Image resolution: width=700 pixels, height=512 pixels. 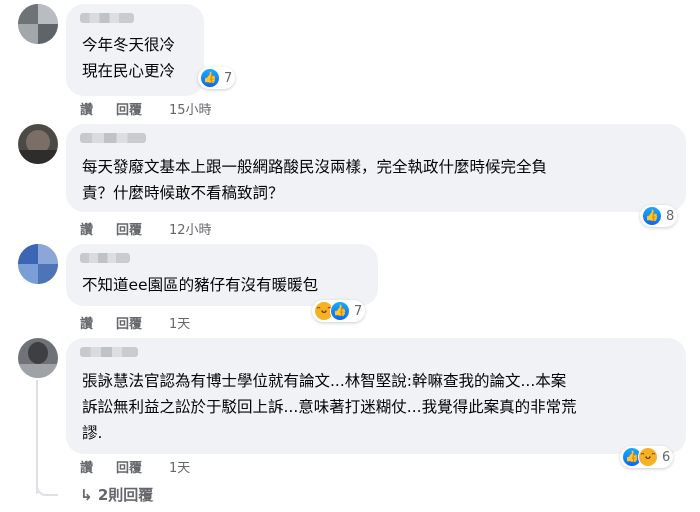 I want to click on comment-bubble: 不知道ee園區的豬仔有沒有暖暖包, so click(x=222, y=275).